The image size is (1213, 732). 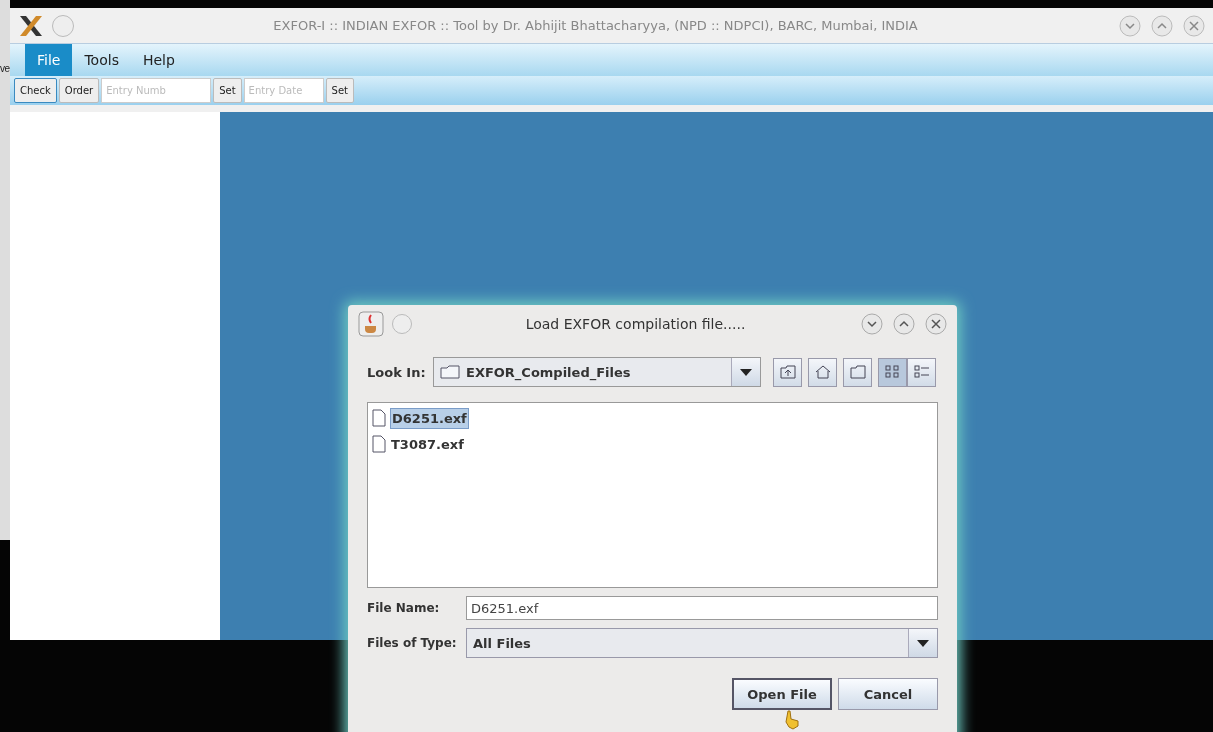 I want to click on input-field: Entry Date, so click(x=283, y=90).